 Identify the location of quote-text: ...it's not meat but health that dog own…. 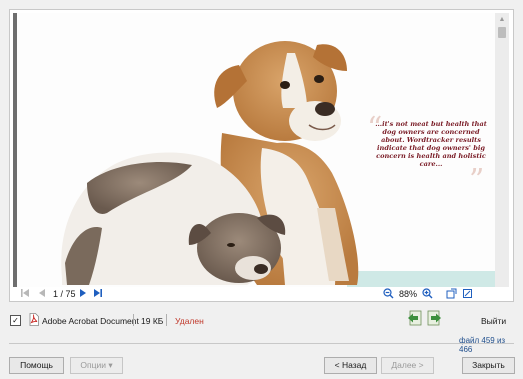
(431, 144).